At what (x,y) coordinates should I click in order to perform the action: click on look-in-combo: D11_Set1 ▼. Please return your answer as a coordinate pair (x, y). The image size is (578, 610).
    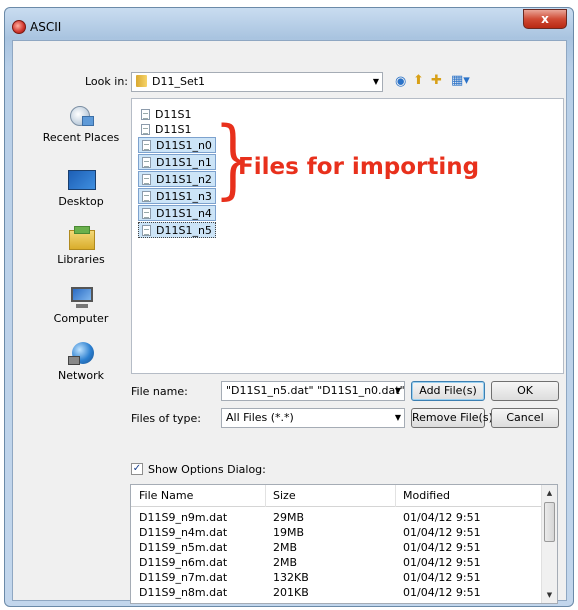
    Looking at the image, I should click on (257, 82).